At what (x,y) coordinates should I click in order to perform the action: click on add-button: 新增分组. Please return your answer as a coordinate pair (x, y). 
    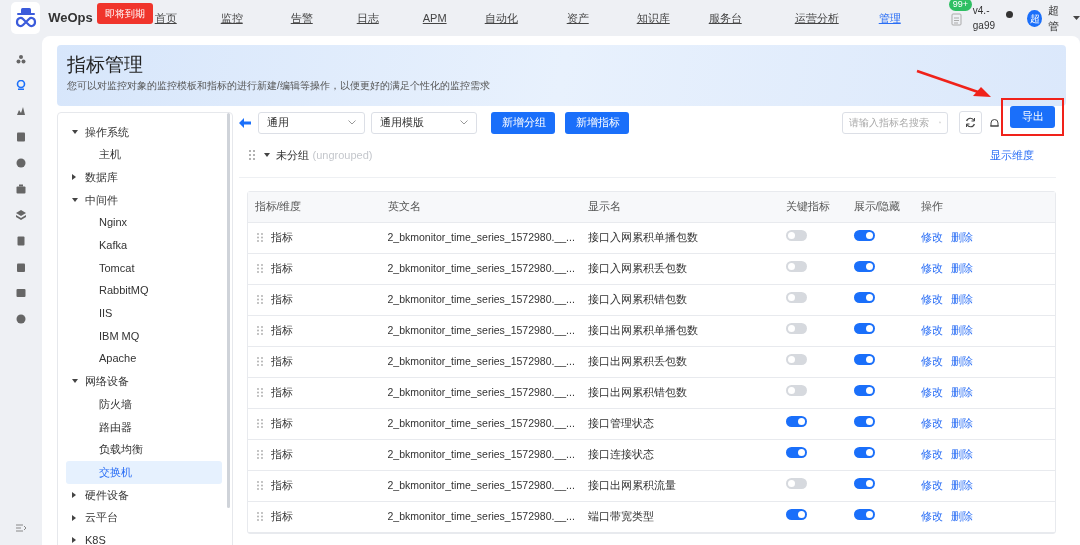
    Looking at the image, I should click on (522, 122).